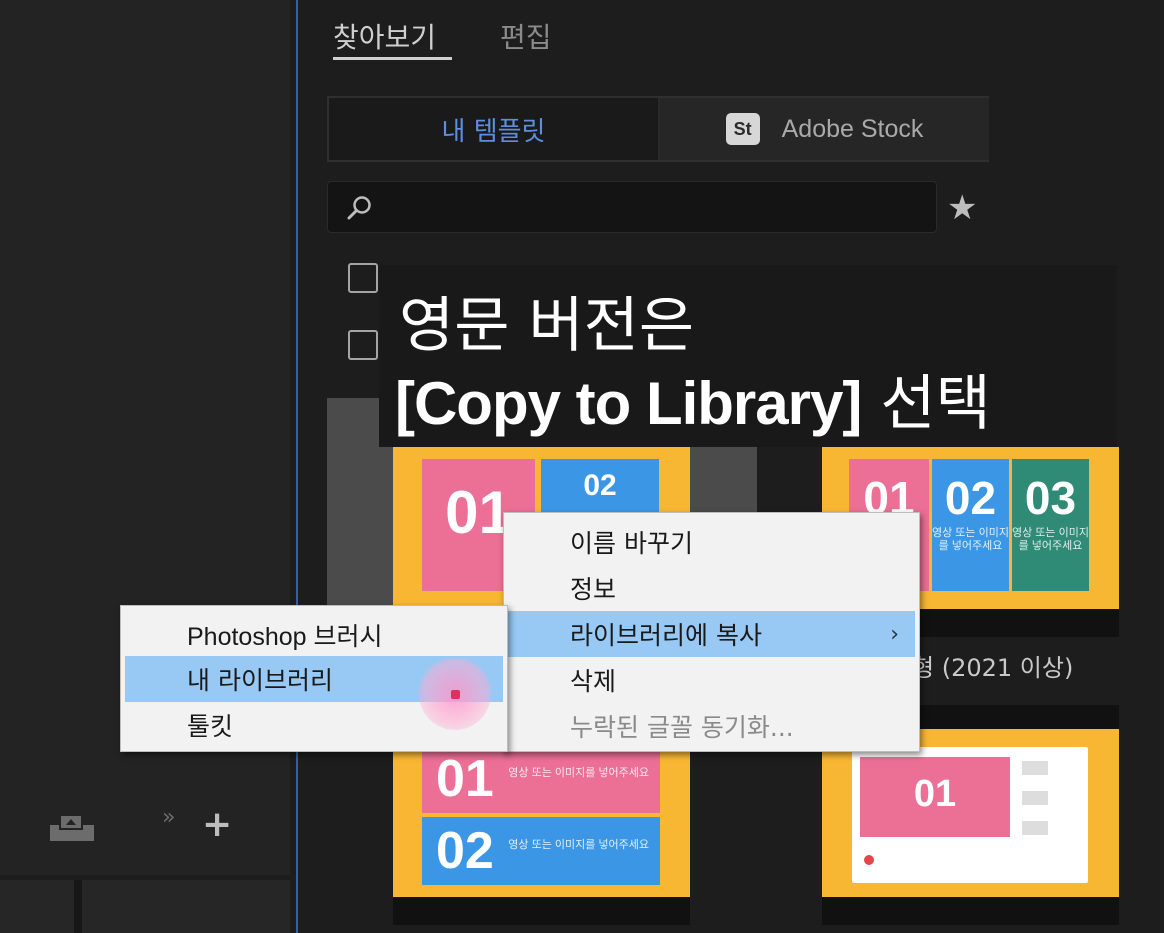 Image resolution: width=1164 pixels, height=933 pixels. What do you see at coordinates (359, 208) in the screenshot?
I see `search-icon` at bounding box center [359, 208].